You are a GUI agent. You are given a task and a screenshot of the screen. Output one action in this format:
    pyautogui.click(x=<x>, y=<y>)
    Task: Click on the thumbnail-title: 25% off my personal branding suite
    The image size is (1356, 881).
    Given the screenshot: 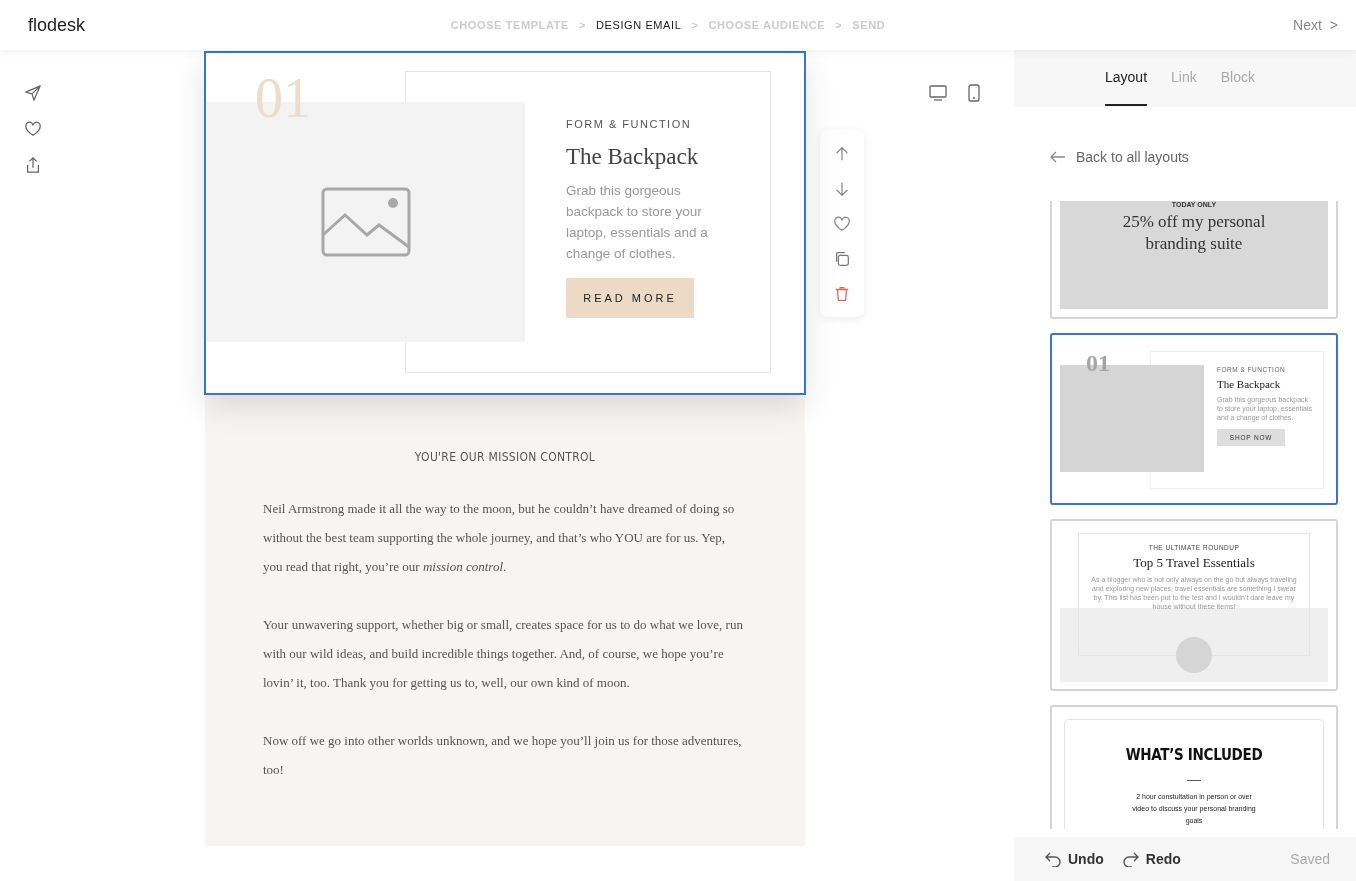 What is the action you would take?
    pyautogui.click(x=1194, y=233)
    